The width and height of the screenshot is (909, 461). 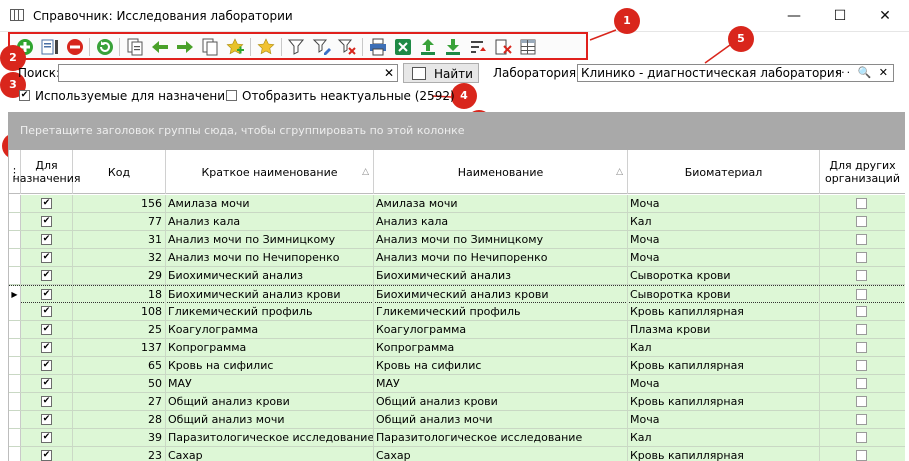 I want to click on favorite-icon, so click(x=266, y=47).